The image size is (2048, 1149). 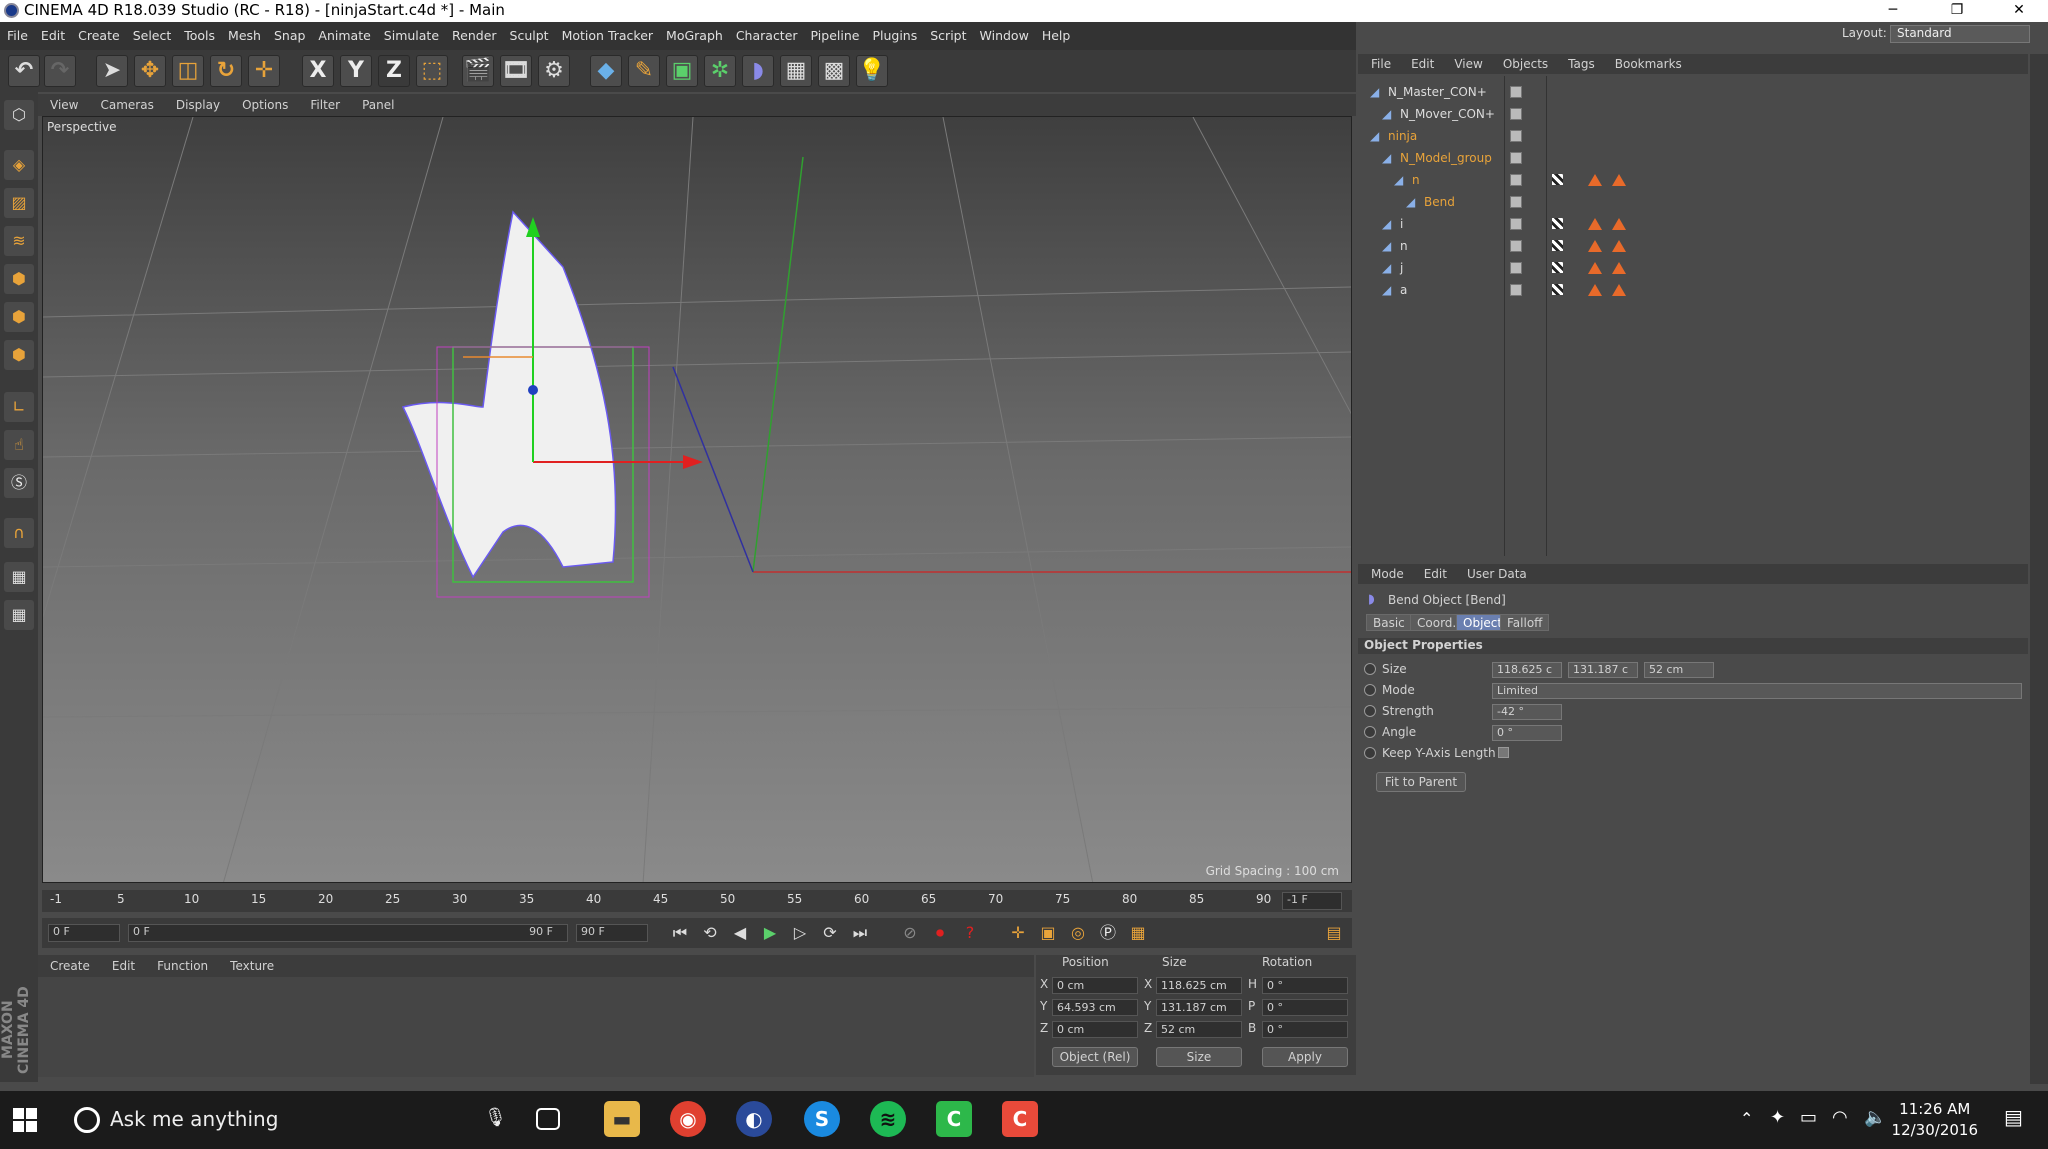 I want to click on object-row: N_Master_CON+ ◢, so click(x=1693, y=92).